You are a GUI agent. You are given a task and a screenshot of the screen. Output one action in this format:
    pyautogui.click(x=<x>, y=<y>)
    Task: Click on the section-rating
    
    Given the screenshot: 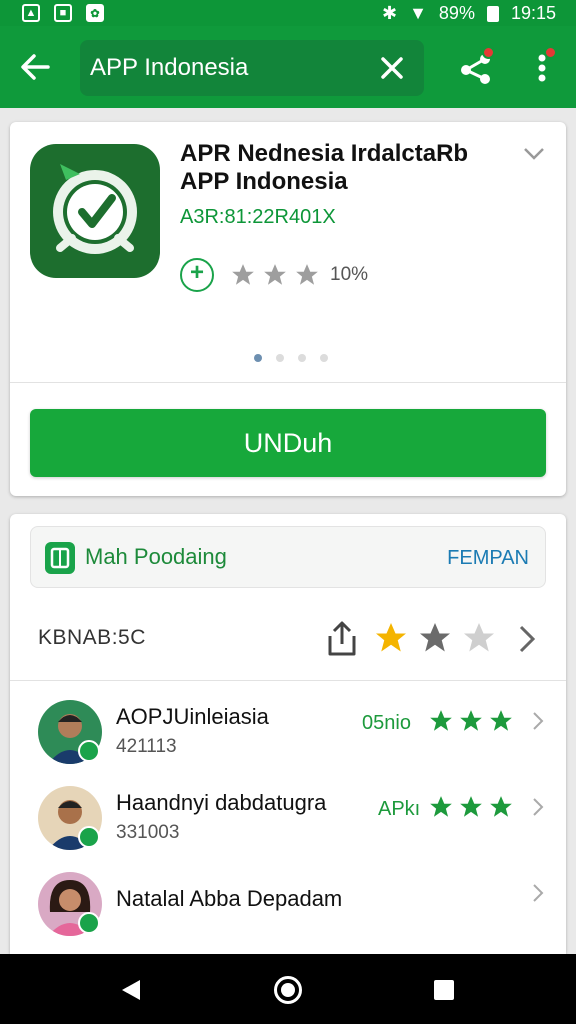 What is the action you would take?
    pyautogui.click(x=435, y=638)
    